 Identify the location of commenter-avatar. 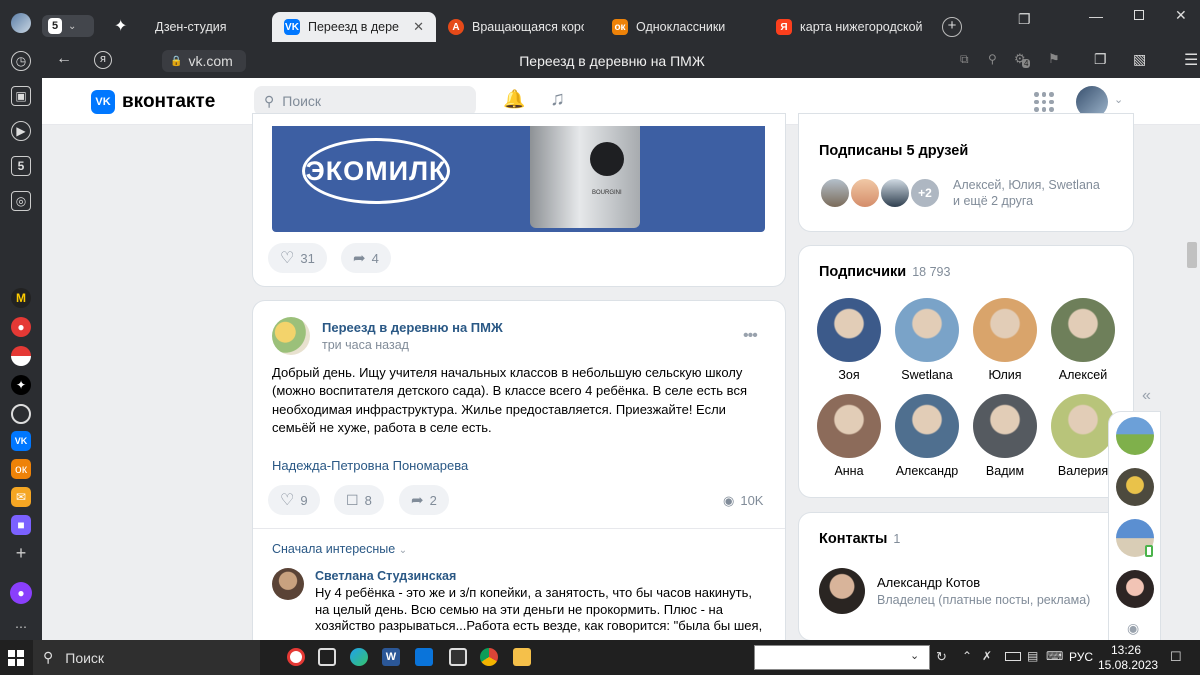
(288, 584).